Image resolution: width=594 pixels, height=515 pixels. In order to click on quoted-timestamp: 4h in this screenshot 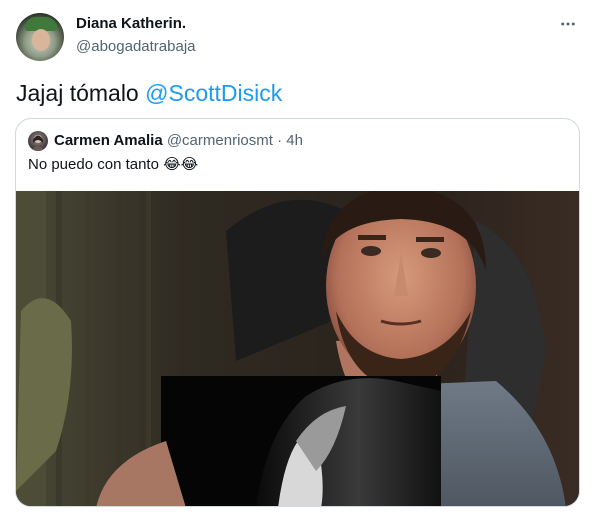, I will do `click(294, 140)`.